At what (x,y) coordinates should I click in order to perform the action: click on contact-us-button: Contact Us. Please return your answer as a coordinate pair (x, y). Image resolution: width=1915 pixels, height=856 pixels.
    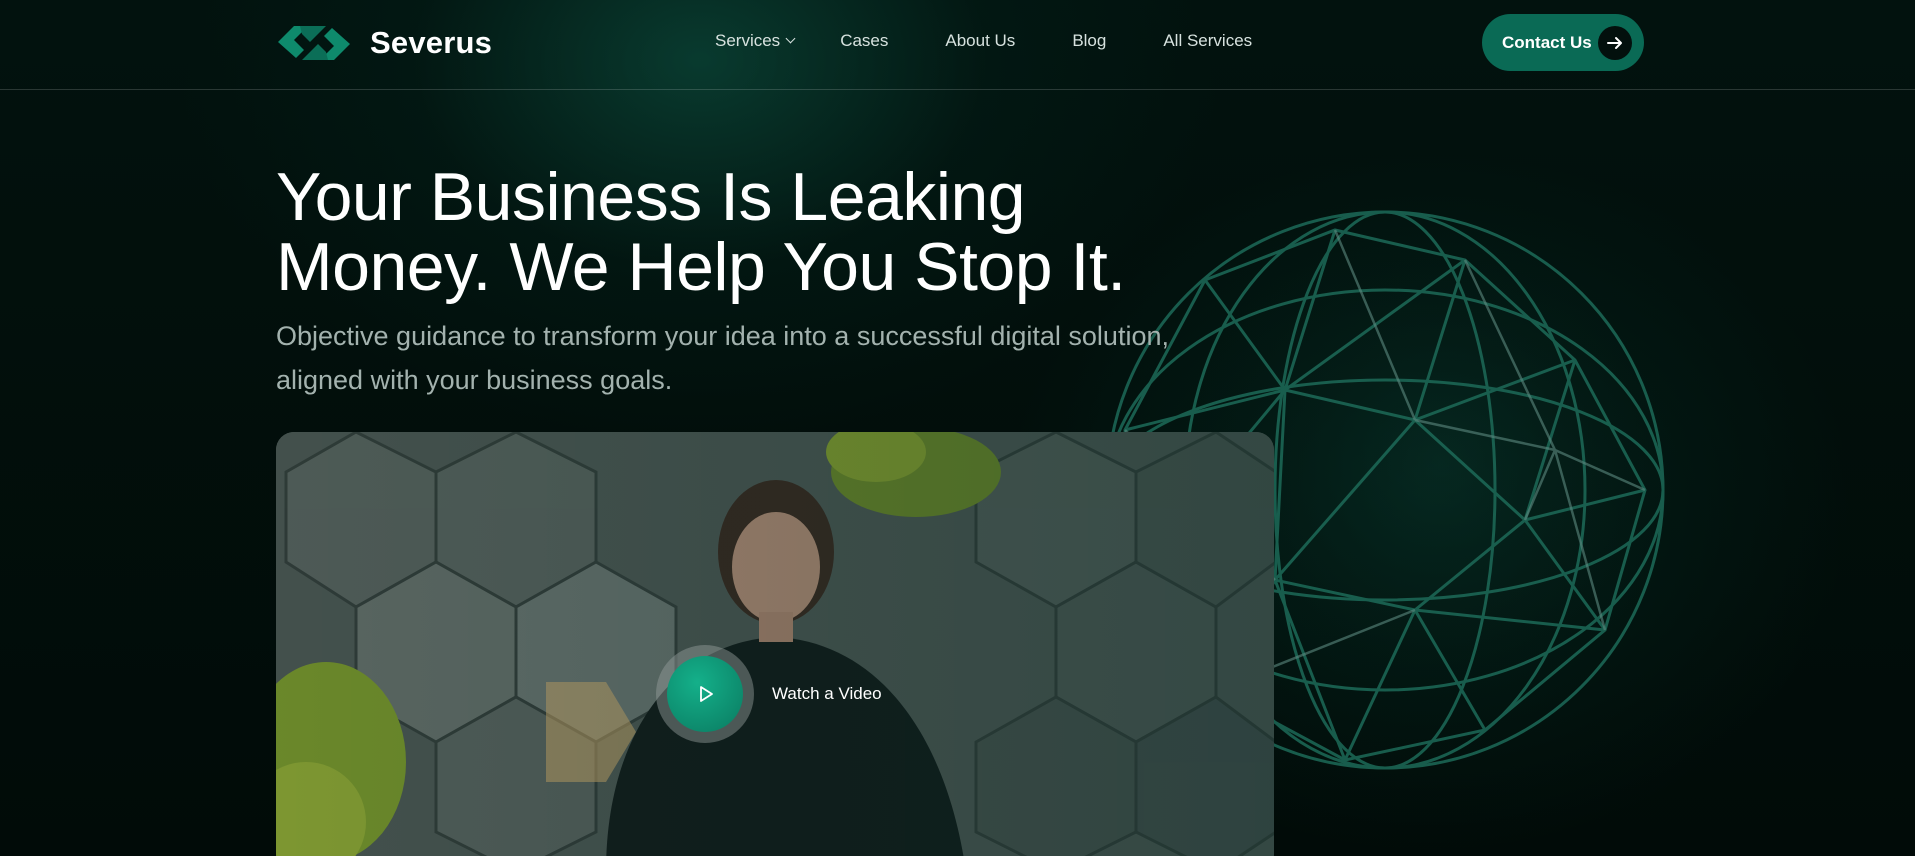
    Looking at the image, I should click on (1563, 42).